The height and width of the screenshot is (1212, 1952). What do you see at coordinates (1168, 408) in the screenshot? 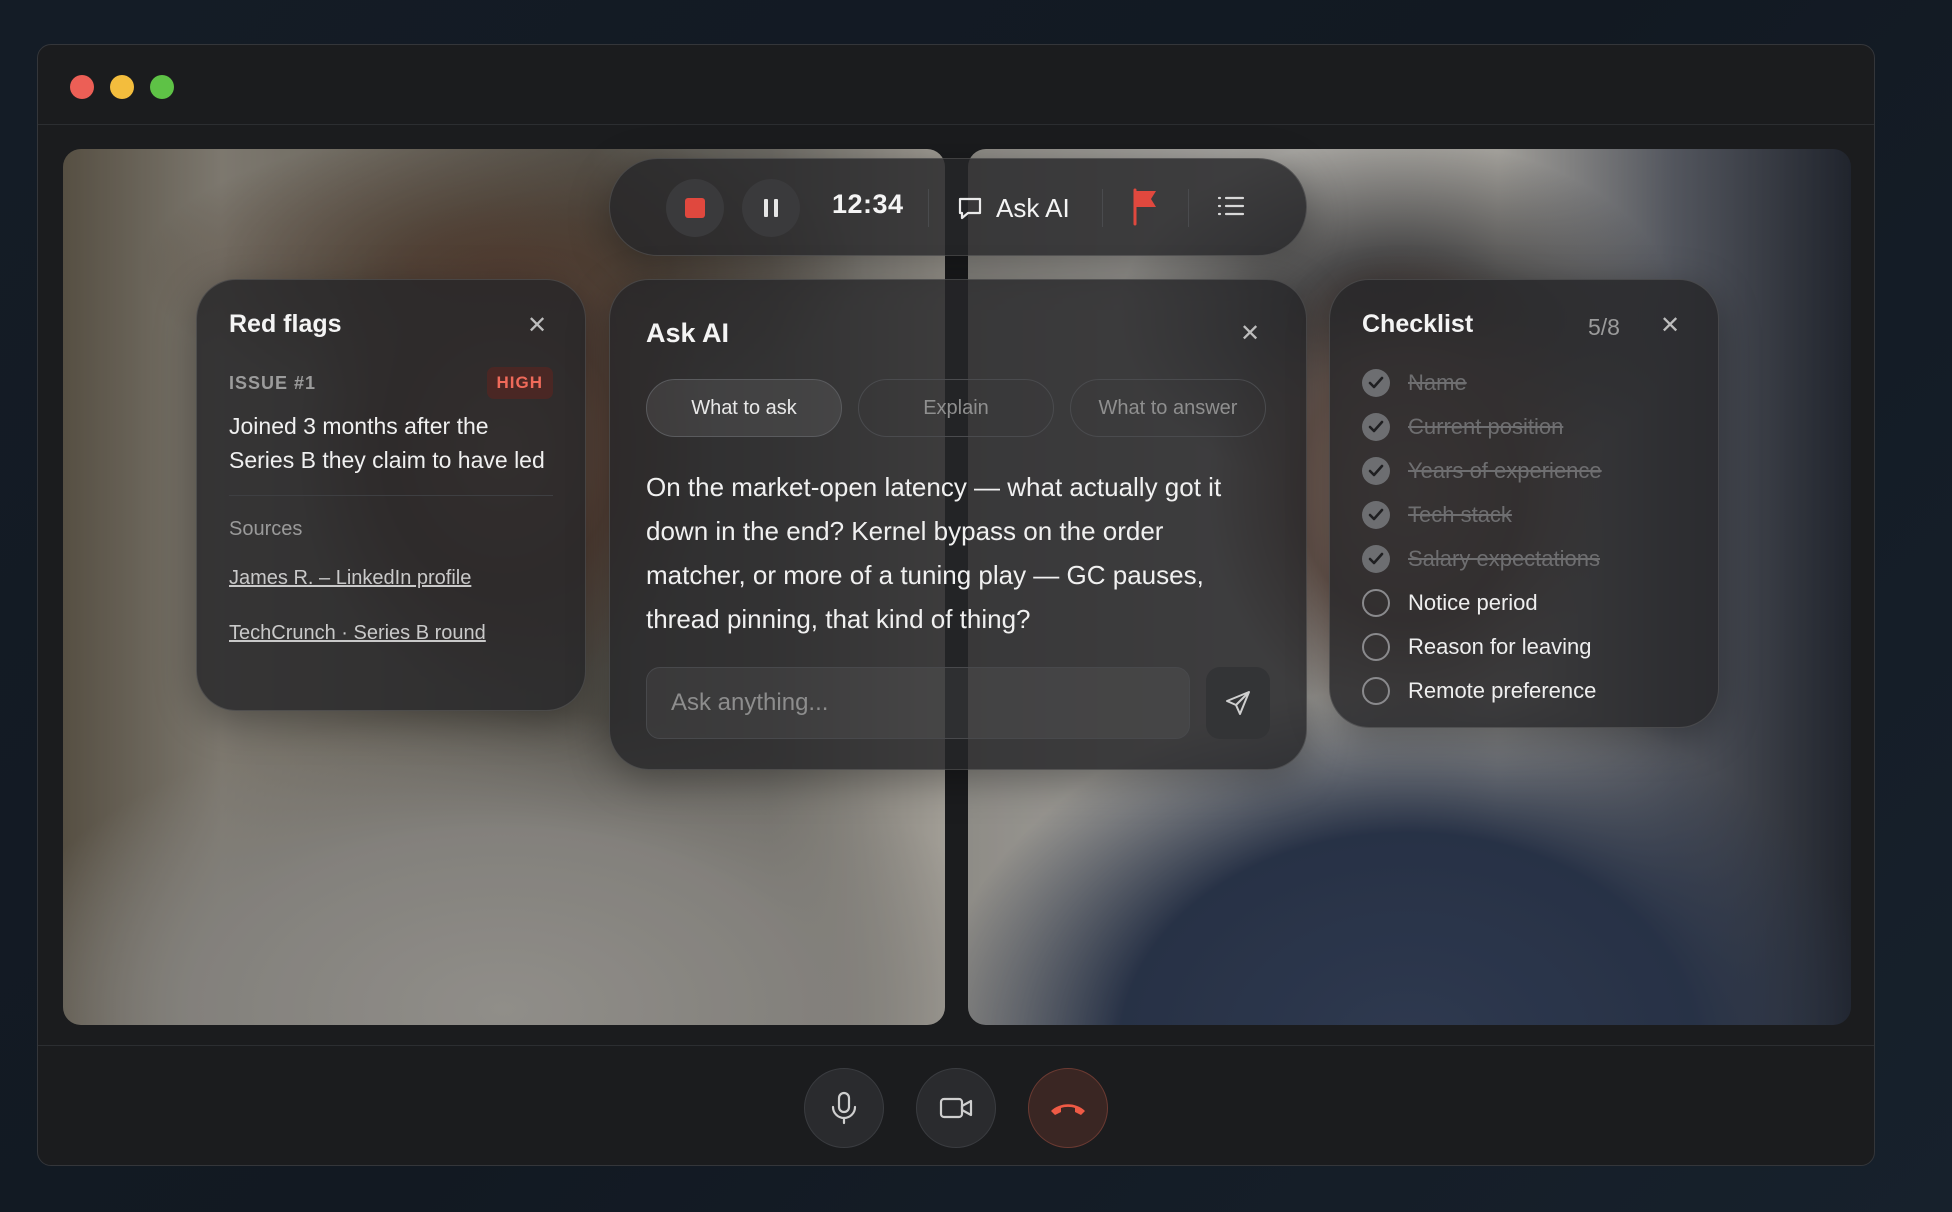
I see `tab-what-to-answer: What to answer` at bounding box center [1168, 408].